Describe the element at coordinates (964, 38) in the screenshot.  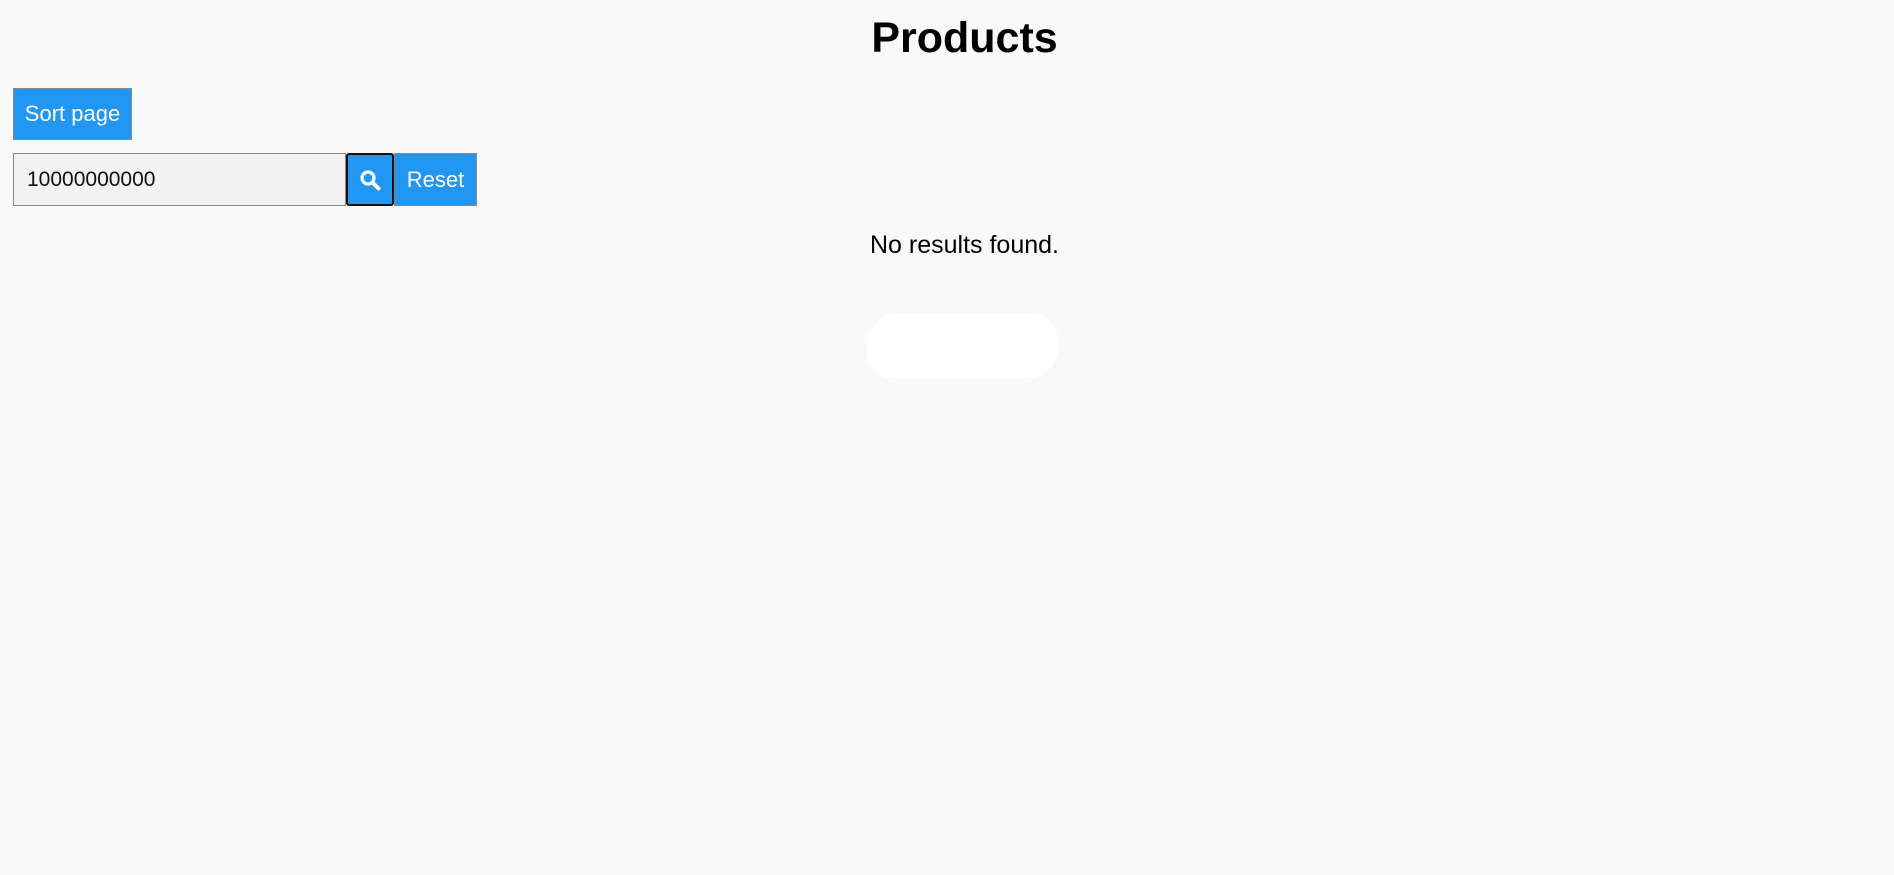
I see `page-title: Products` at that location.